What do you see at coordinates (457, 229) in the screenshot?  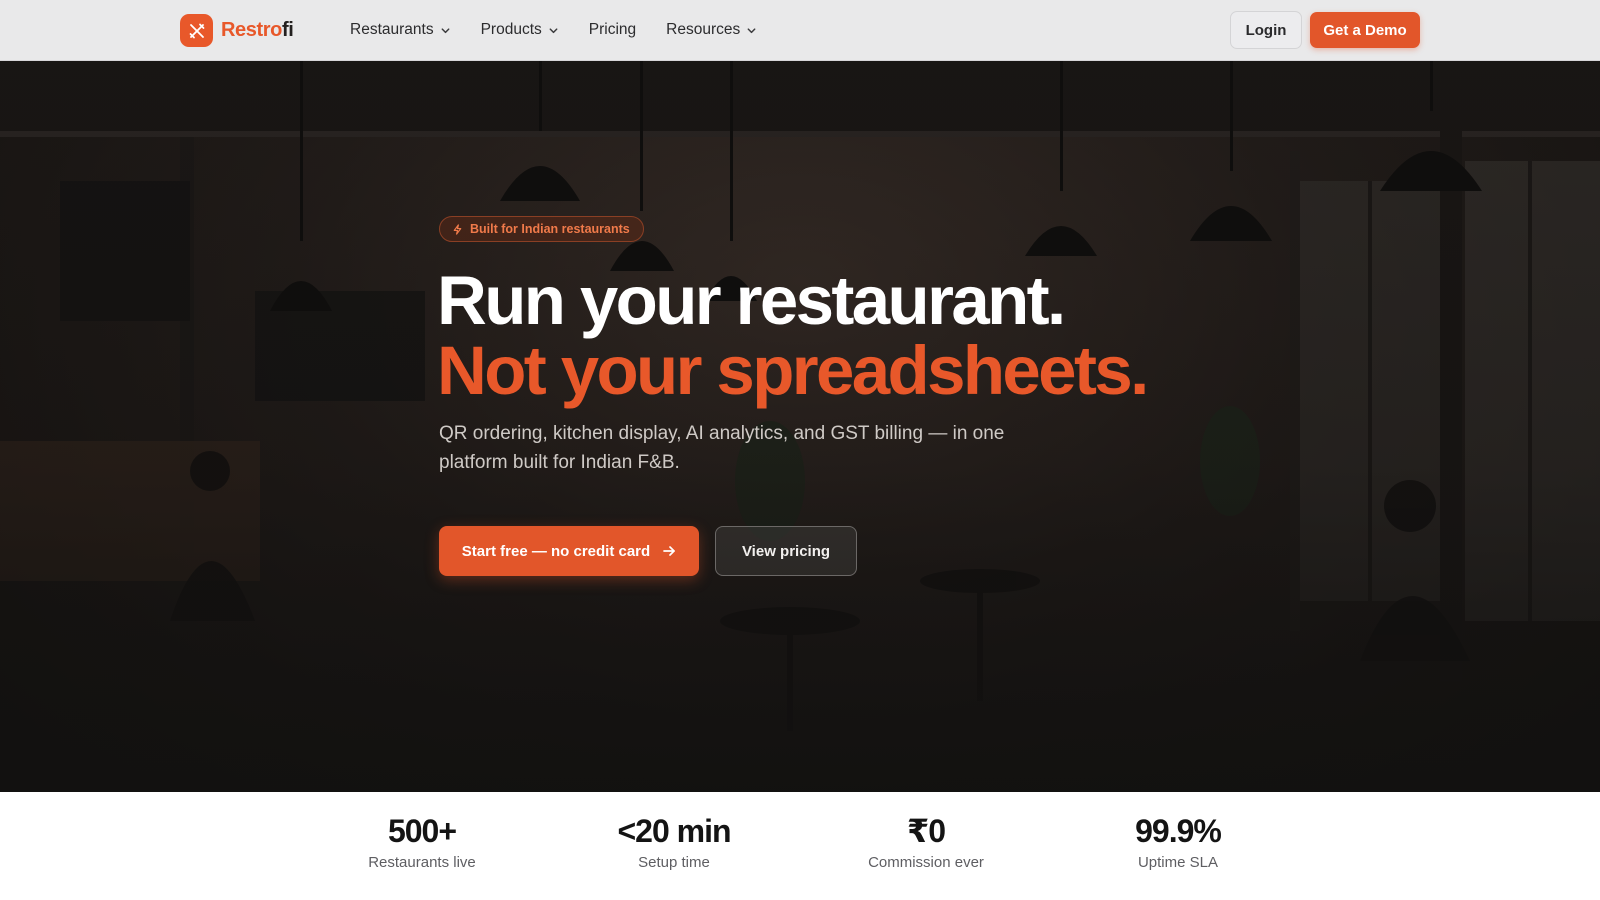 I see `lightning-bolt-icon` at bounding box center [457, 229].